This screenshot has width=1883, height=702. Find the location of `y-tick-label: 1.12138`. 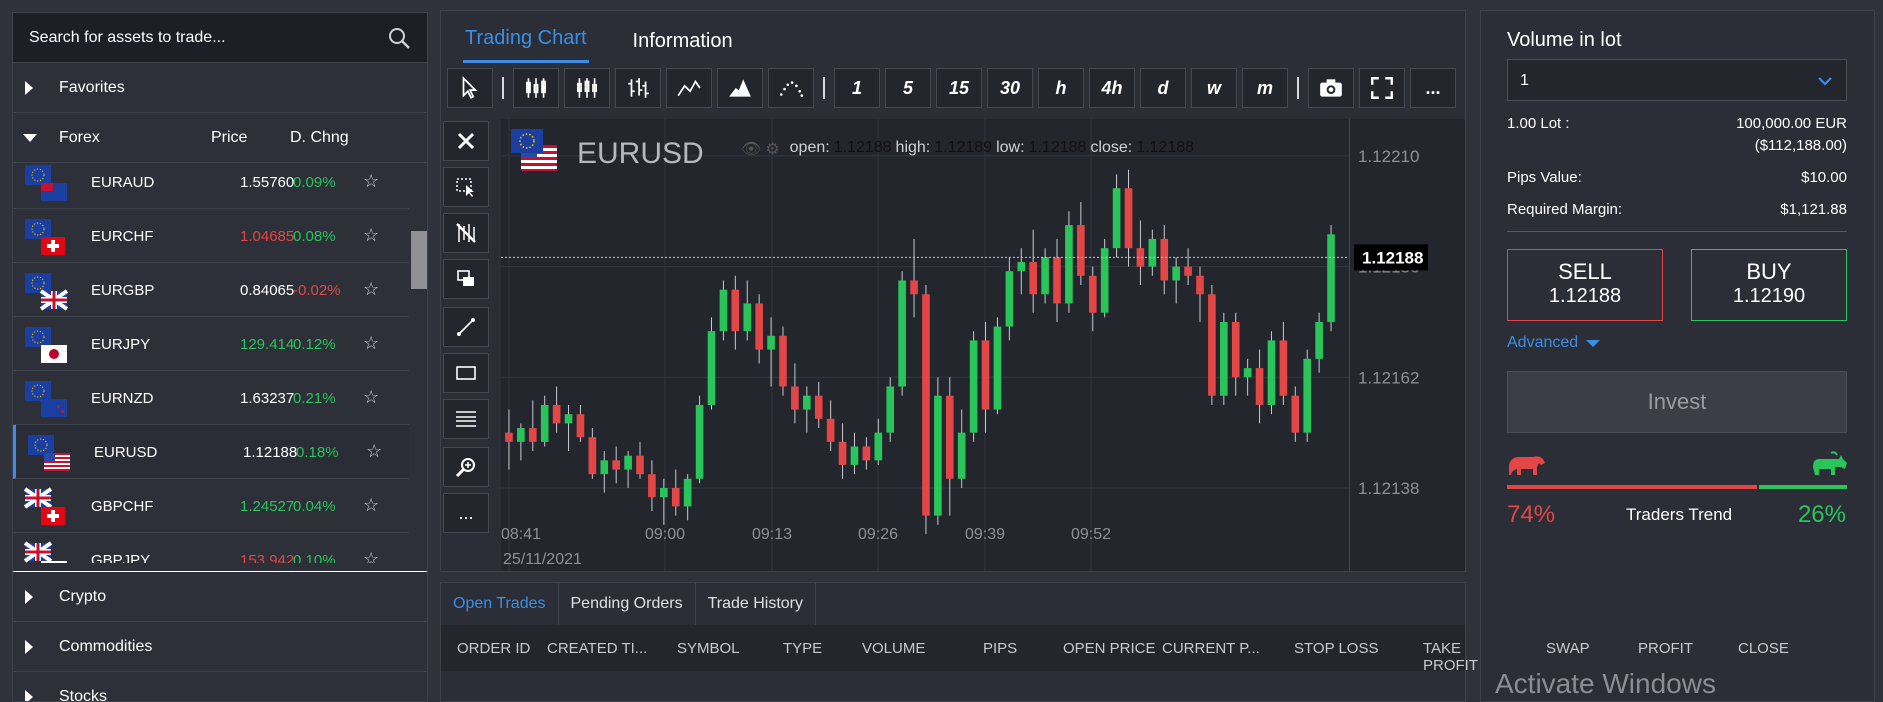

y-tick-label: 1.12138 is located at coordinates (1388, 488).